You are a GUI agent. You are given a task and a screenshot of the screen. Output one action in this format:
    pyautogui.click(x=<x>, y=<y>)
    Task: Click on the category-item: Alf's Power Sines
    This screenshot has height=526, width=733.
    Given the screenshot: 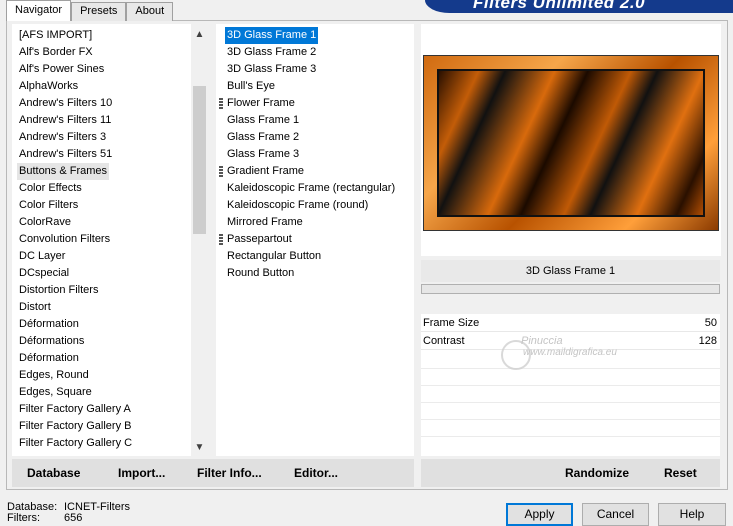 What is the action you would take?
    pyautogui.click(x=61, y=69)
    